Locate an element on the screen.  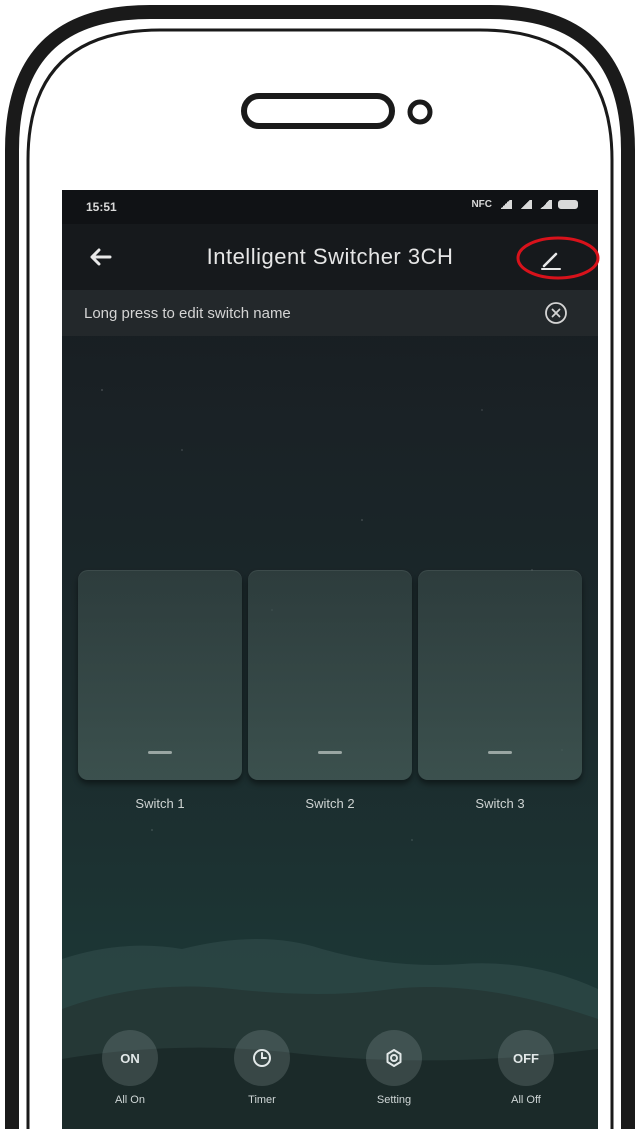
all-on-button: ON All On is located at coordinates (130, 1073).